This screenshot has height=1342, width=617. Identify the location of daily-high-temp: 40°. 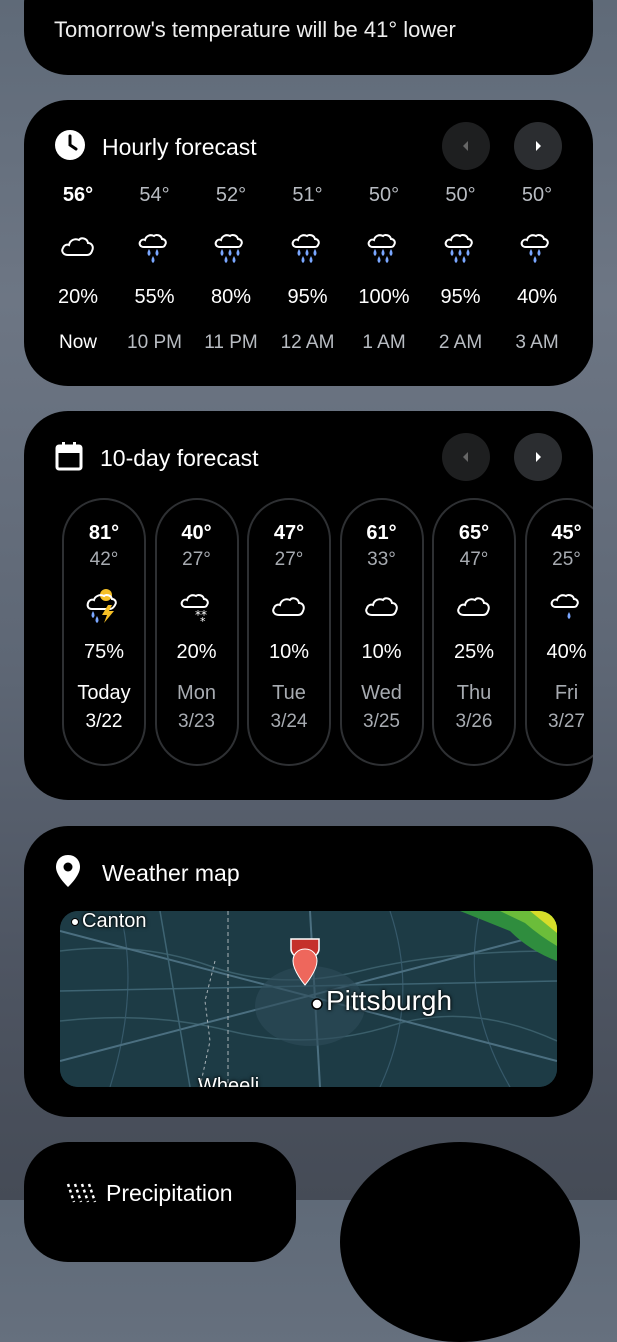
(196, 533).